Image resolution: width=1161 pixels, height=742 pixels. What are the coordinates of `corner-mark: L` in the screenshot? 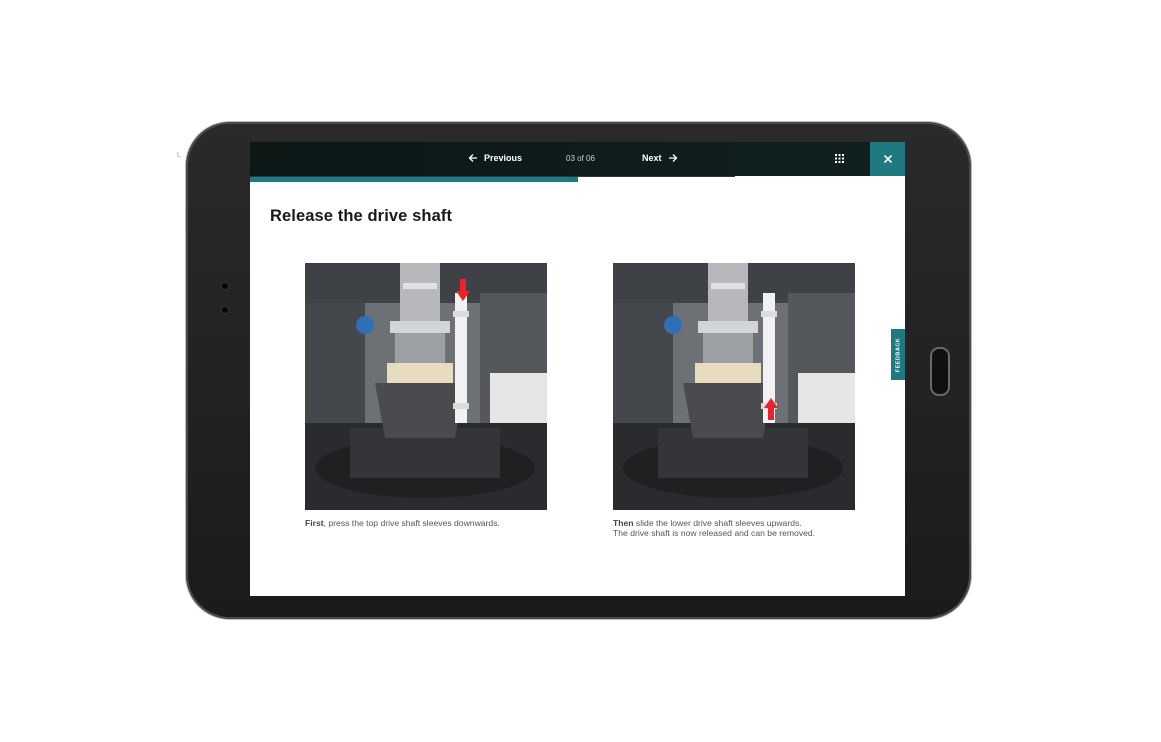 It's located at (179, 155).